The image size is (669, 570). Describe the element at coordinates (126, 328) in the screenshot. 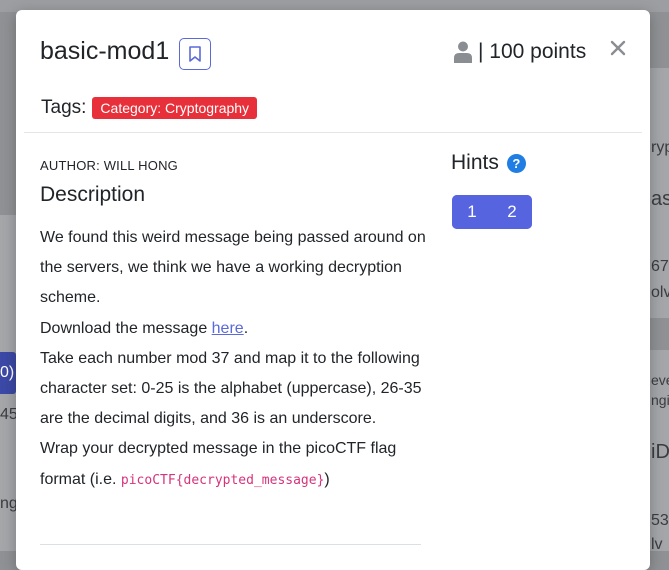

I see `description-text: Download the message` at that location.